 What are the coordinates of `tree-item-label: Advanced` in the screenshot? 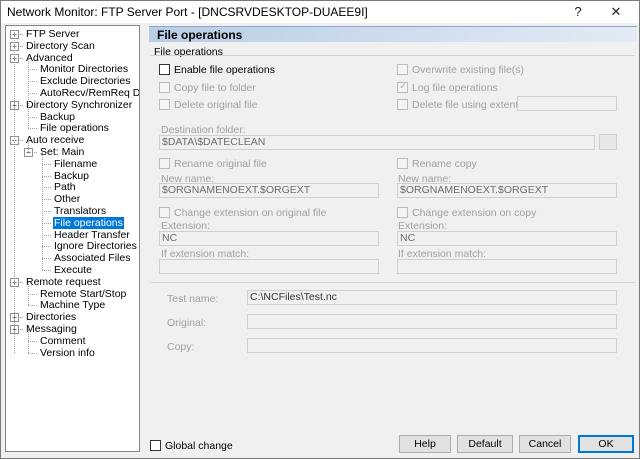 It's located at (49, 57).